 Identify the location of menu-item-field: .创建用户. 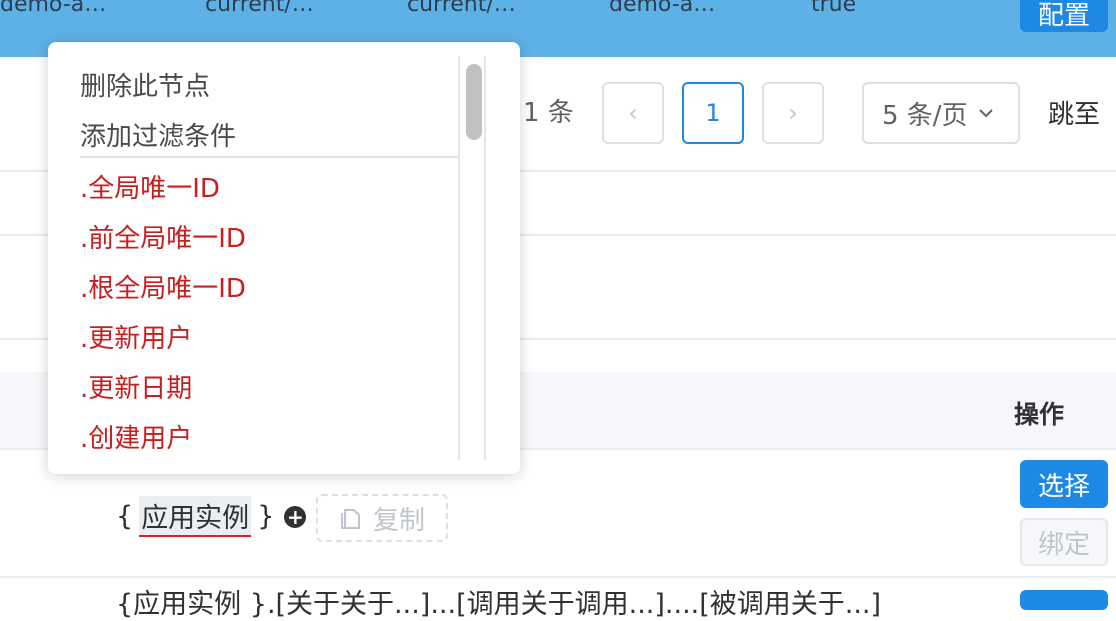
(136, 436).